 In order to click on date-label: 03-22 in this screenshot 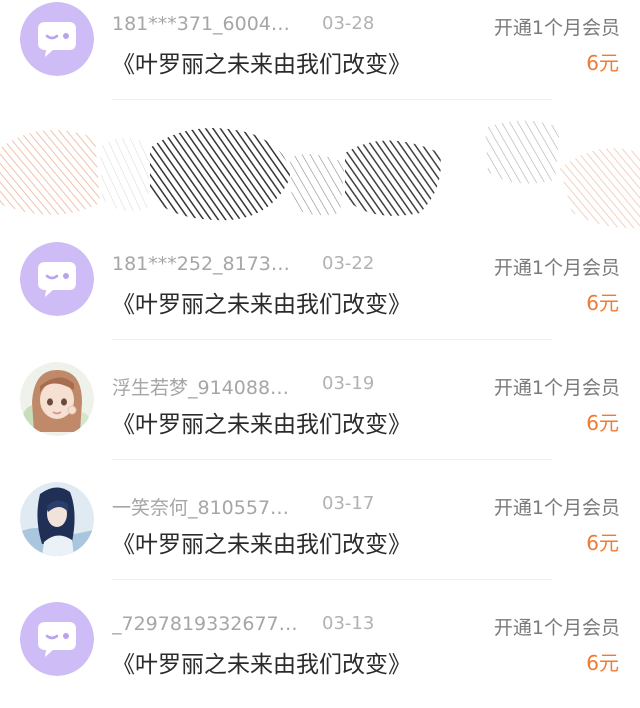, I will do `click(348, 263)`.